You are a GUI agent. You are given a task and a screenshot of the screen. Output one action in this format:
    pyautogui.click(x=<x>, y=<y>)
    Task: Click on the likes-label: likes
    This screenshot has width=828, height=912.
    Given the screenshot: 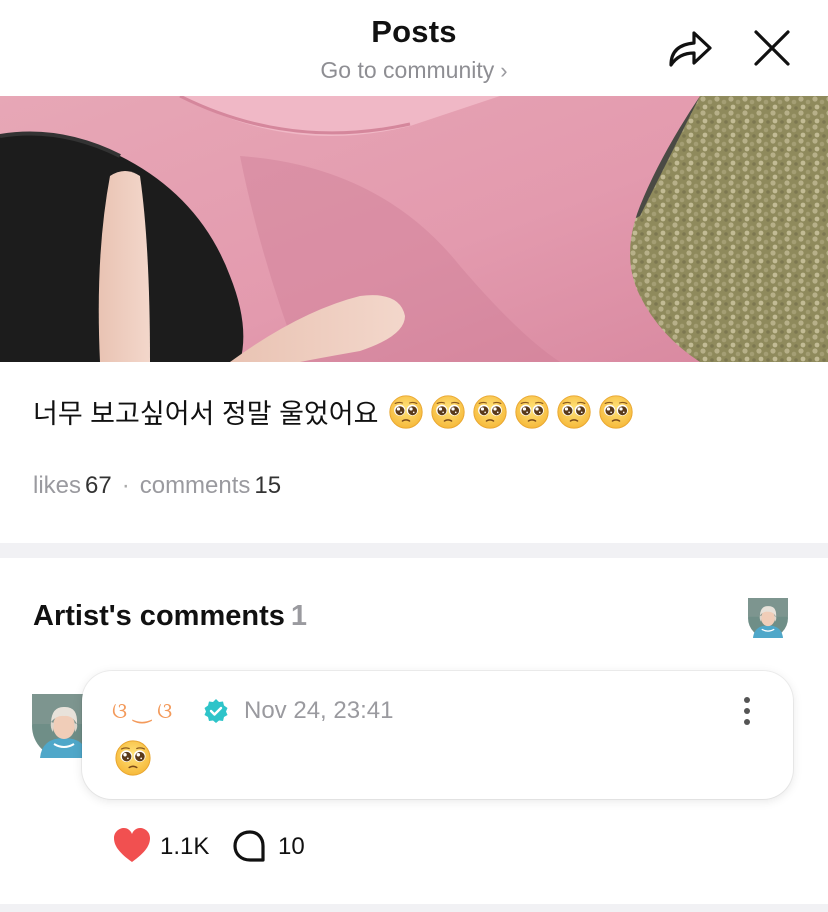 What is the action you would take?
    pyautogui.click(x=57, y=485)
    